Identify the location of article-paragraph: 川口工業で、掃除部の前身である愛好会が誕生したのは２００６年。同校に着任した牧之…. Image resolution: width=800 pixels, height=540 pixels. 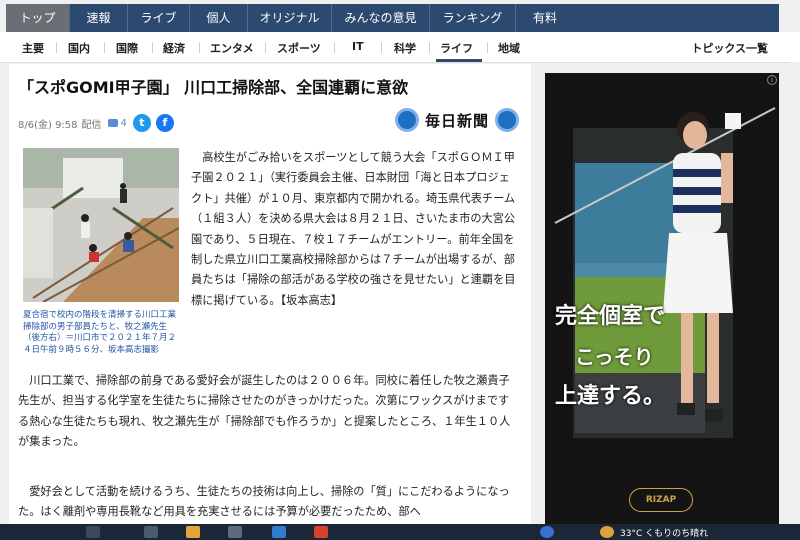
(264, 411).